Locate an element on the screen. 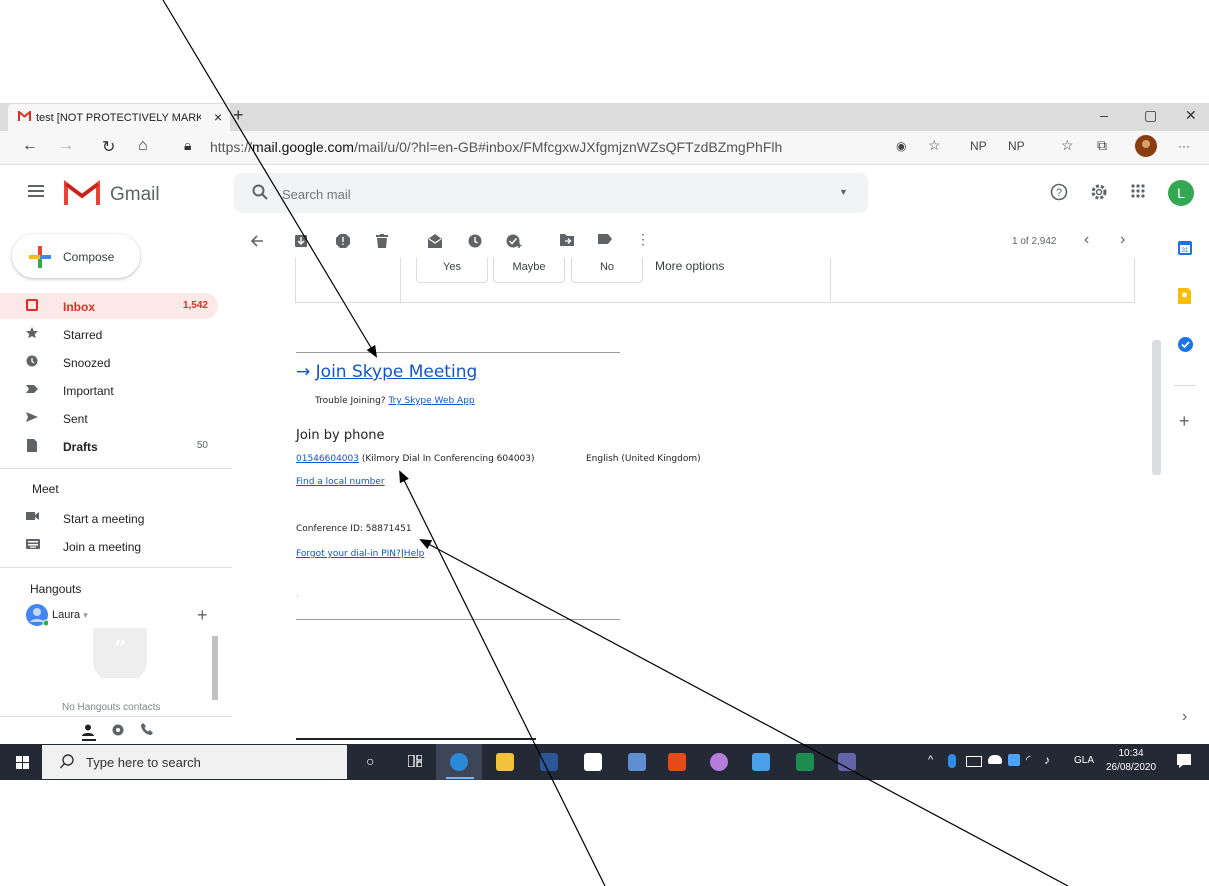 Image resolution: width=1209 pixels, height=886 pixels. minimize-button: – is located at coordinates (1104, 115).